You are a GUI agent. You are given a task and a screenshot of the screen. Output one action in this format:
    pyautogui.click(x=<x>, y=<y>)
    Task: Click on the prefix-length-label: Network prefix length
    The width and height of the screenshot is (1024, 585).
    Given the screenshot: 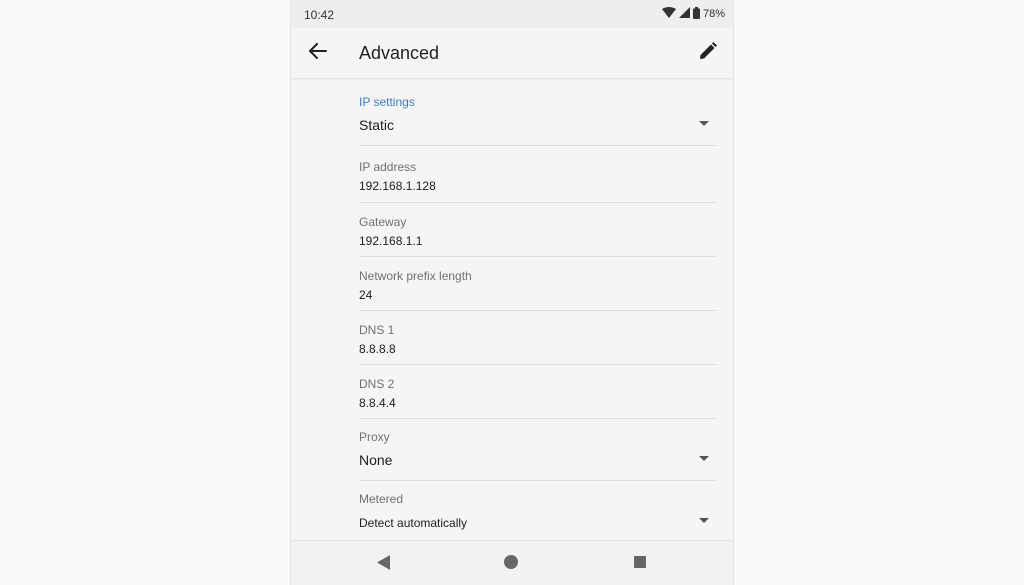 What is the action you would take?
    pyautogui.click(x=415, y=276)
    